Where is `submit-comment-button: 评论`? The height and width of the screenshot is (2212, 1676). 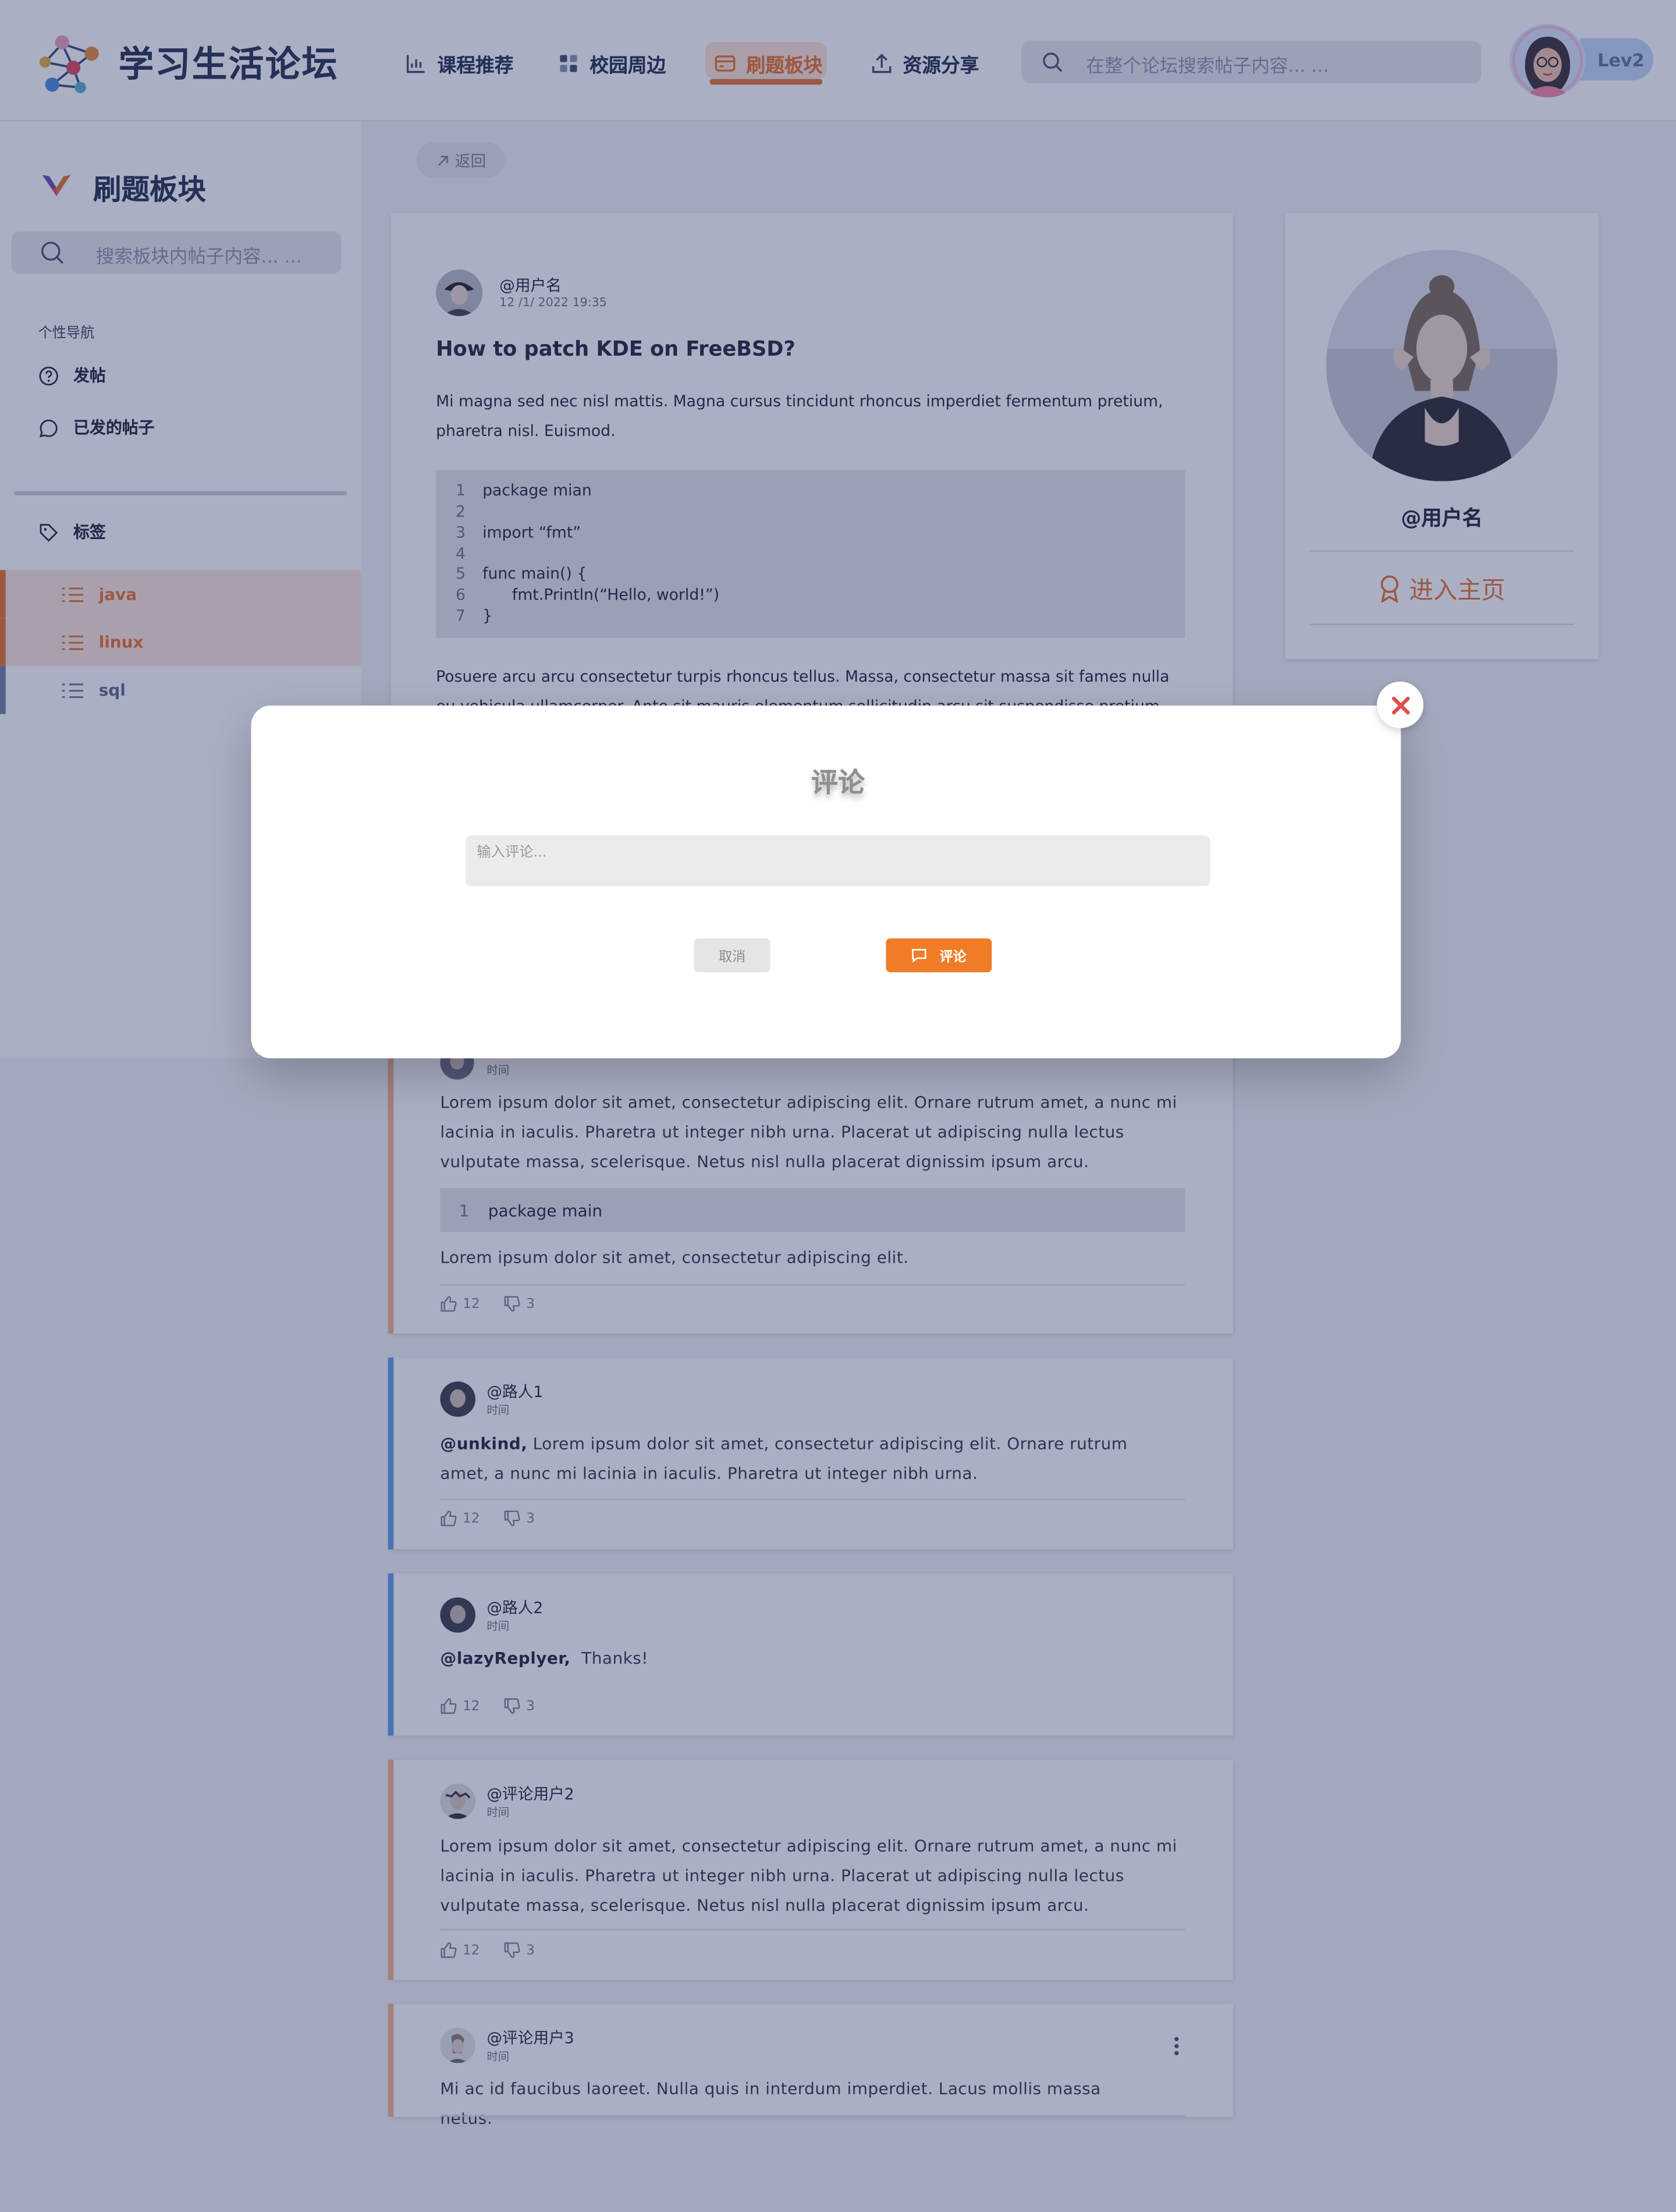 submit-comment-button: 评论 is located at coordinates (939, 956).